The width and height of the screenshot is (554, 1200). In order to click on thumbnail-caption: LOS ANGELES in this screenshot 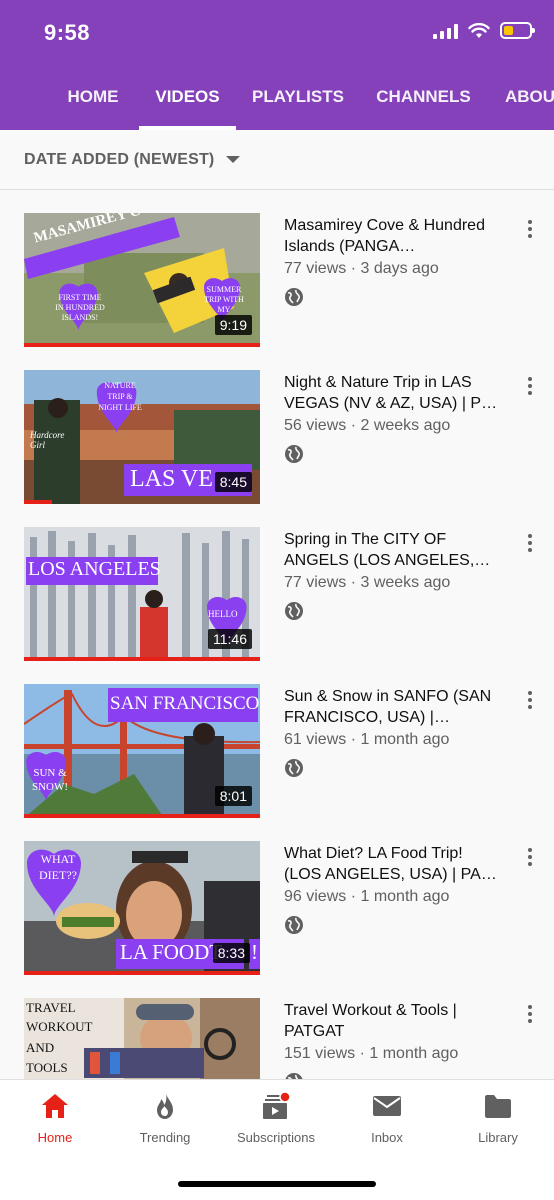, I will do `click(94, 569)`.